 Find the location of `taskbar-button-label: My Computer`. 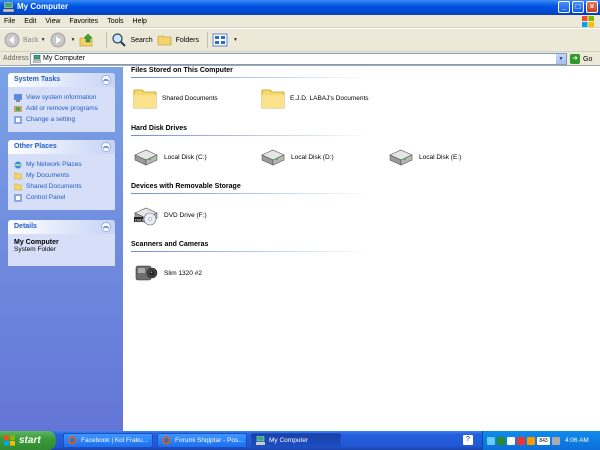

taskbar-button-label: My Computer is located at coordinates (289, 440).